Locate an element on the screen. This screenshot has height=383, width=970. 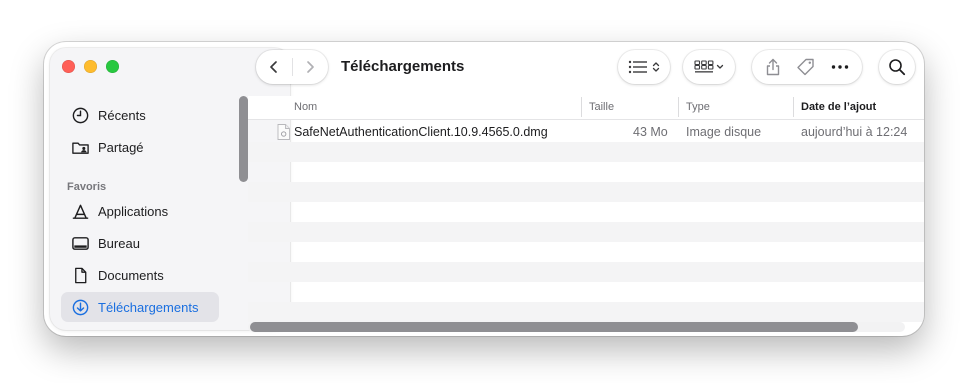
chevron-right-icon is located at coordinates (311, 67).